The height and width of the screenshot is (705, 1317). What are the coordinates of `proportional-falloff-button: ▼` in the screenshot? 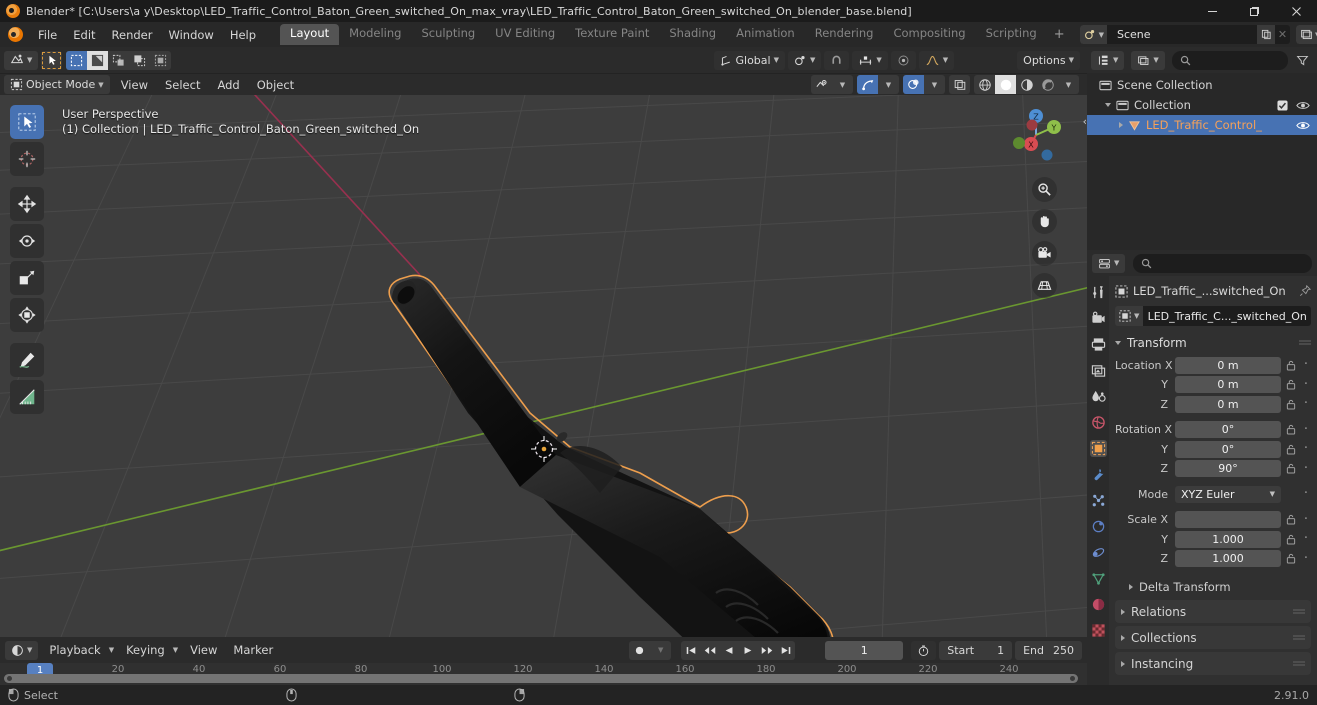 It's located at (936, 60).